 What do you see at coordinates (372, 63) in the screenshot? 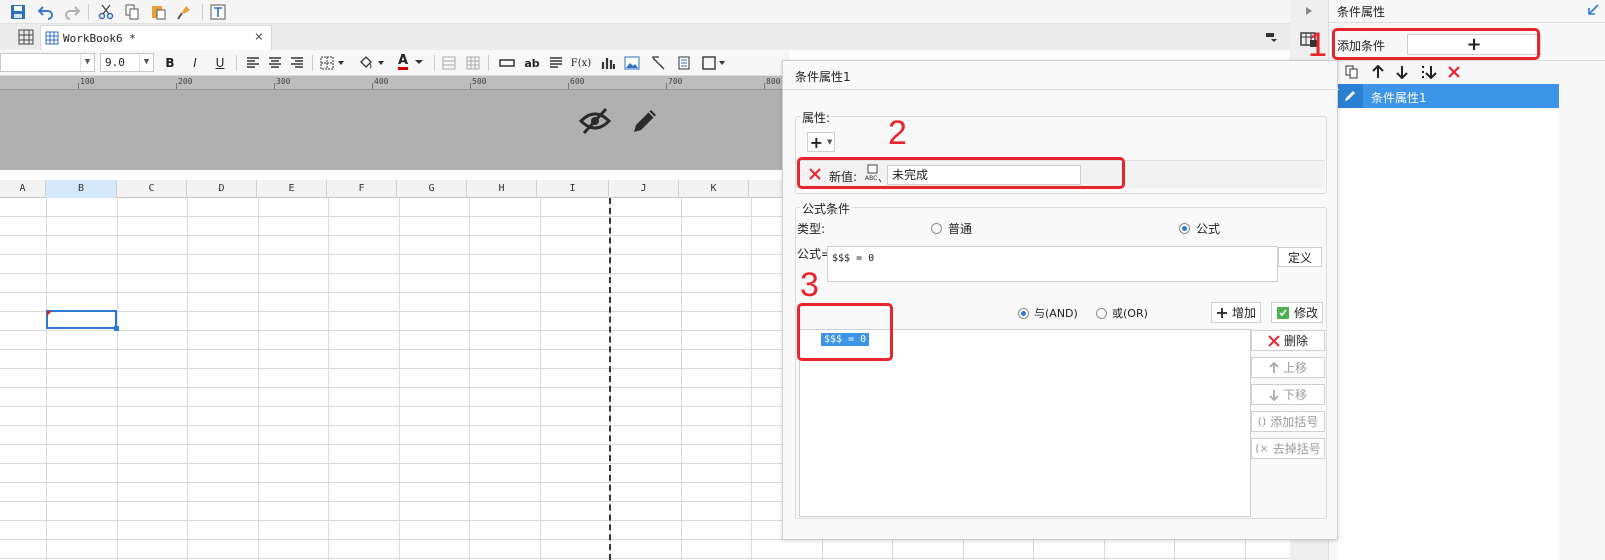
I see `fill-color-icon` at bounding box center [372, 63].